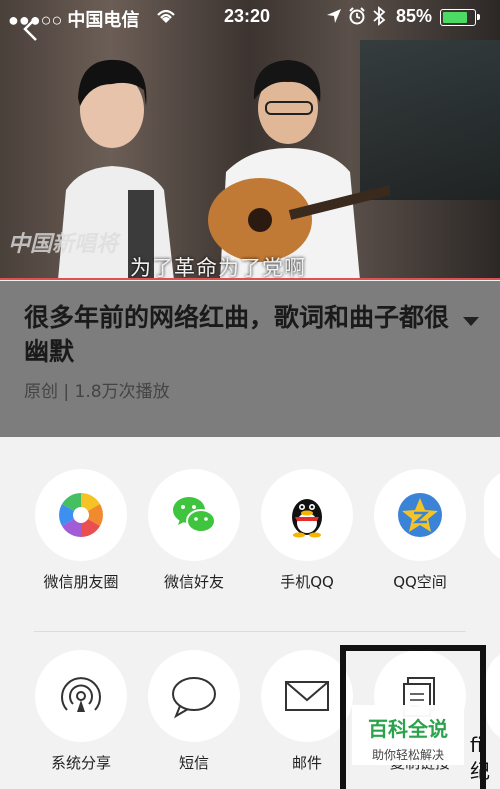 Image resolution: width=500 pixels, height=789 pixels. What do you see at coordinates (357, 16) in the screenshot?
I see `alarm-icon` at bounding box center [357, 16].